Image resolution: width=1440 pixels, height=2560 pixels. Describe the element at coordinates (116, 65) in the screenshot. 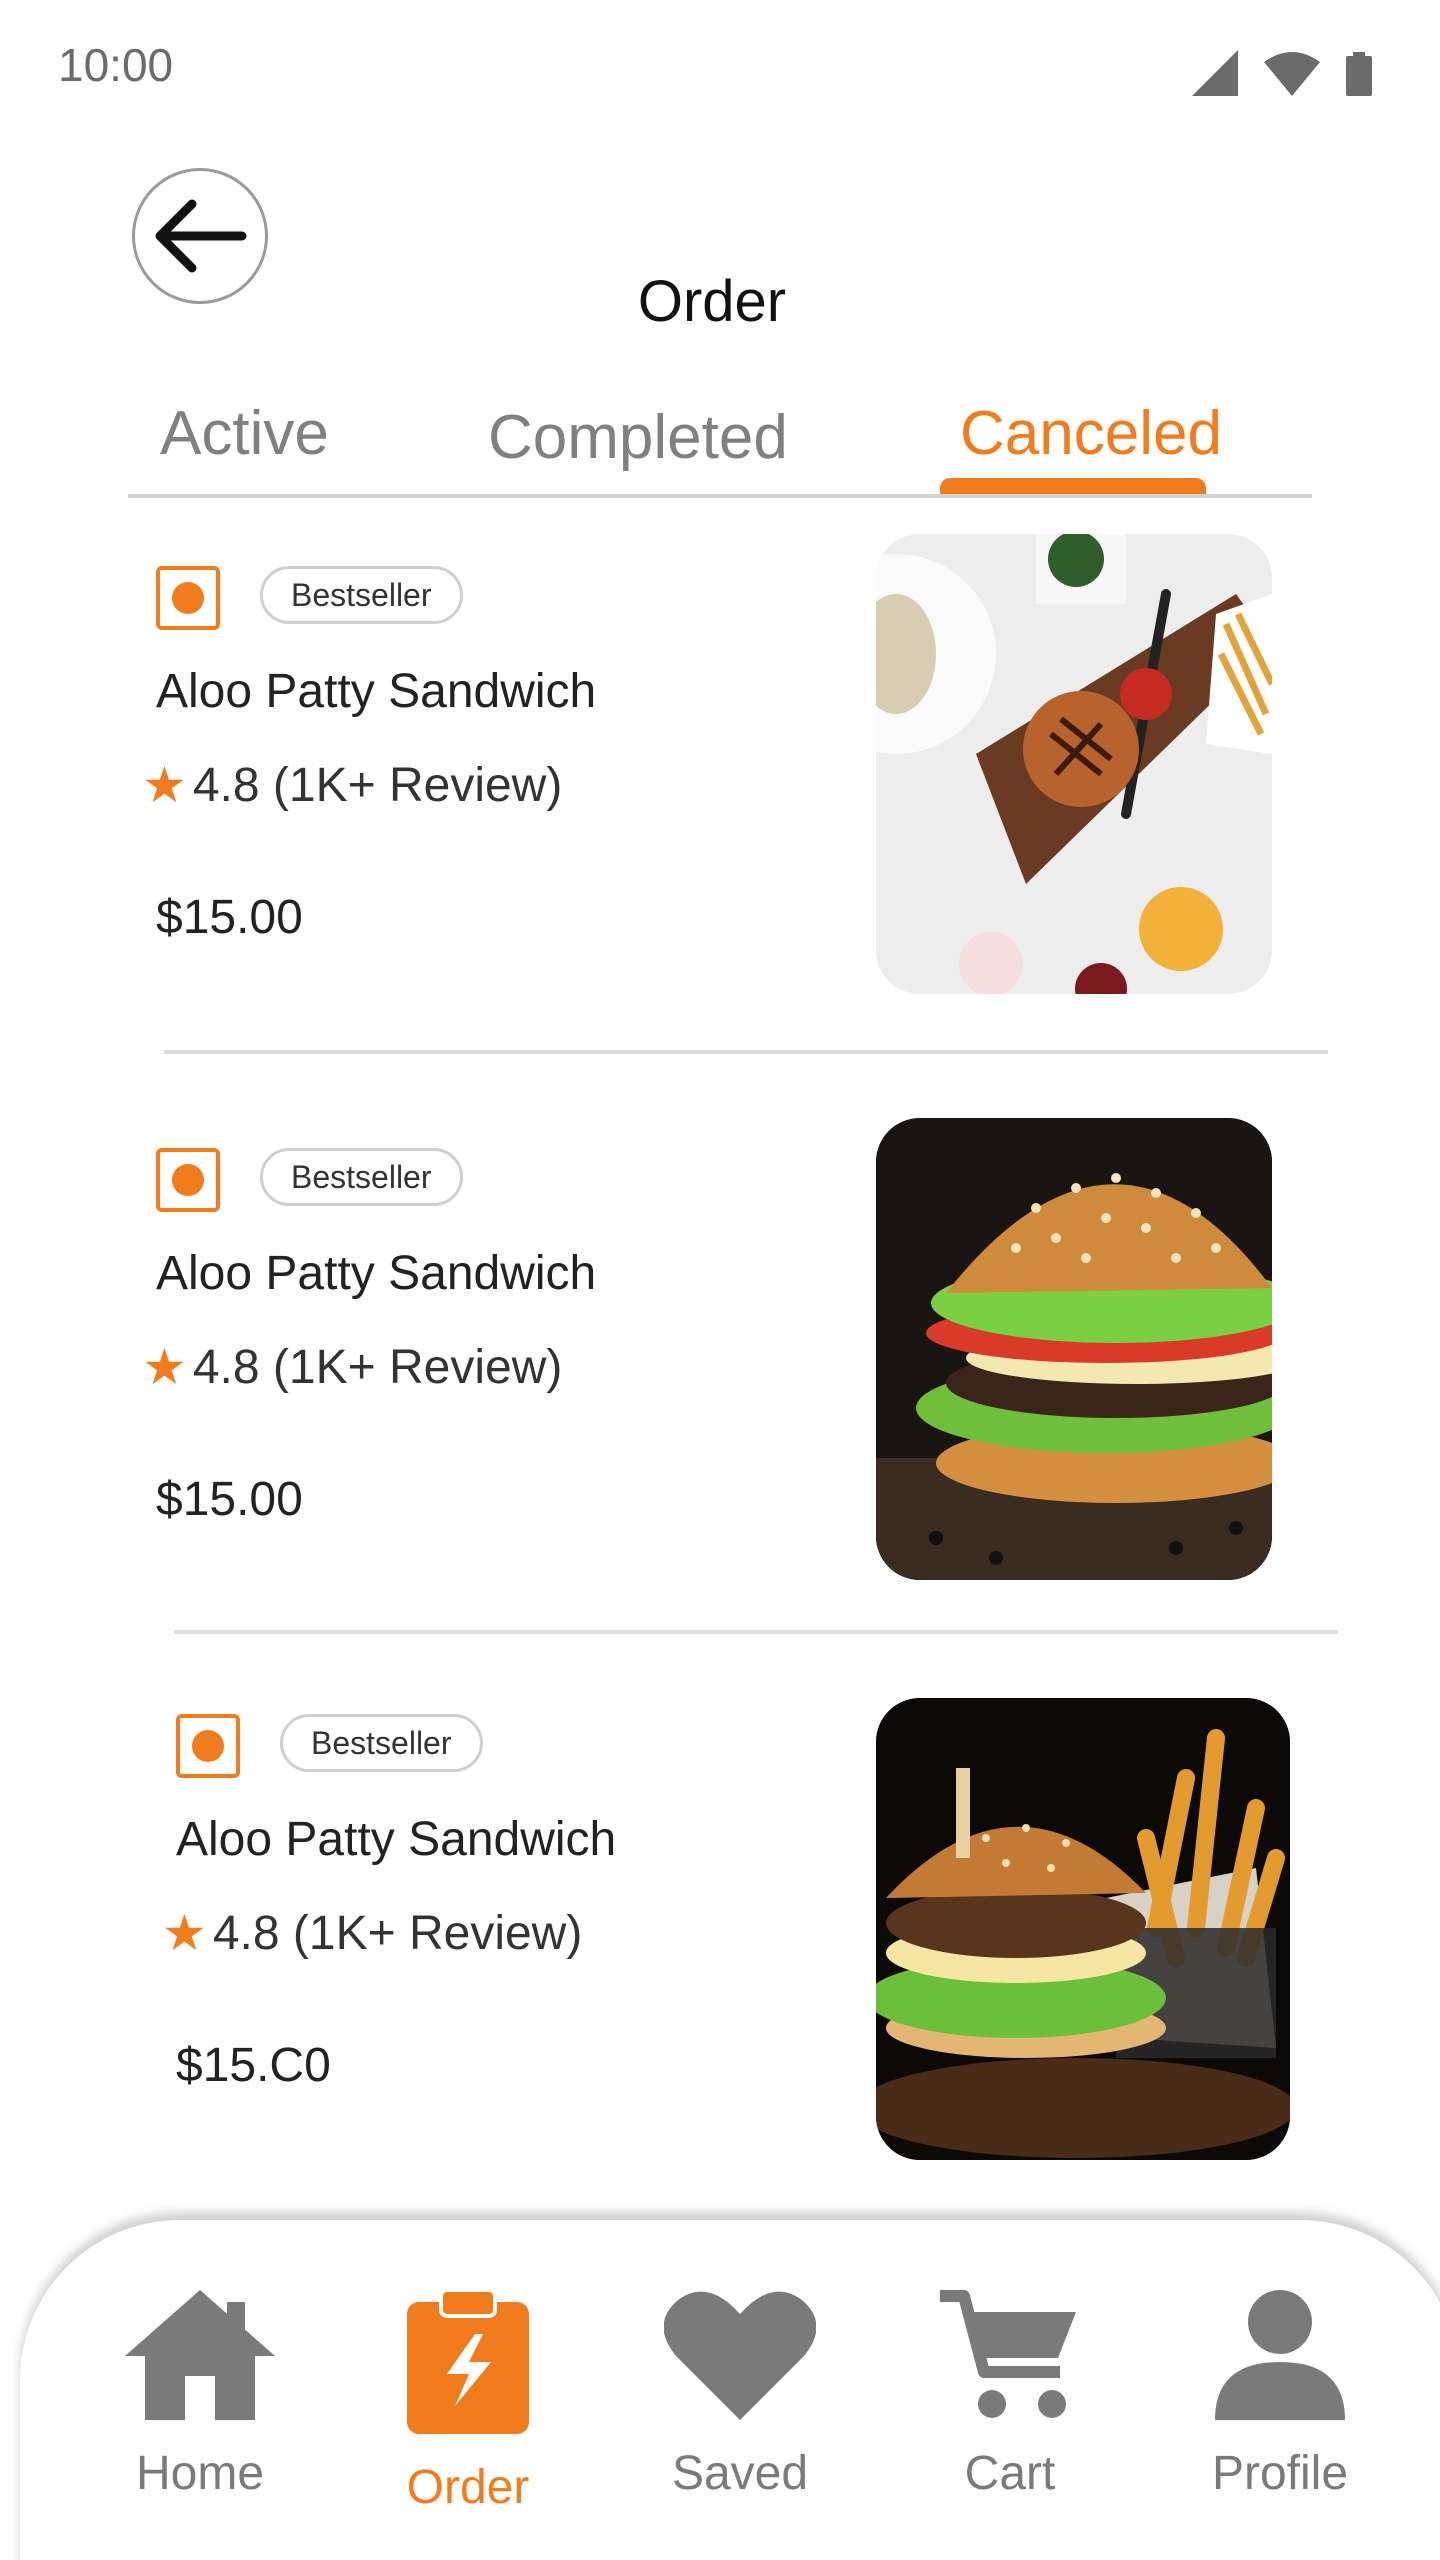

I see `status-time: 10:00` at that location.